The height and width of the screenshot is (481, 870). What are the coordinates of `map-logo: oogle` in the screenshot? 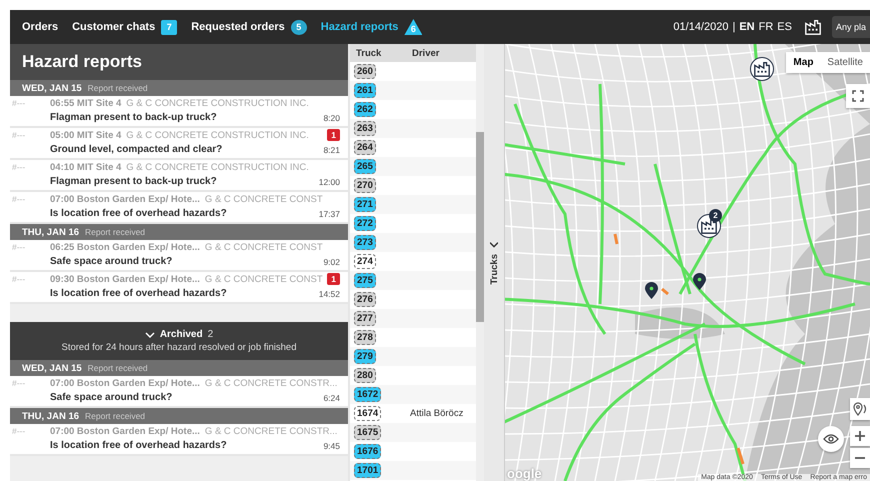 It's located at (524, 473).